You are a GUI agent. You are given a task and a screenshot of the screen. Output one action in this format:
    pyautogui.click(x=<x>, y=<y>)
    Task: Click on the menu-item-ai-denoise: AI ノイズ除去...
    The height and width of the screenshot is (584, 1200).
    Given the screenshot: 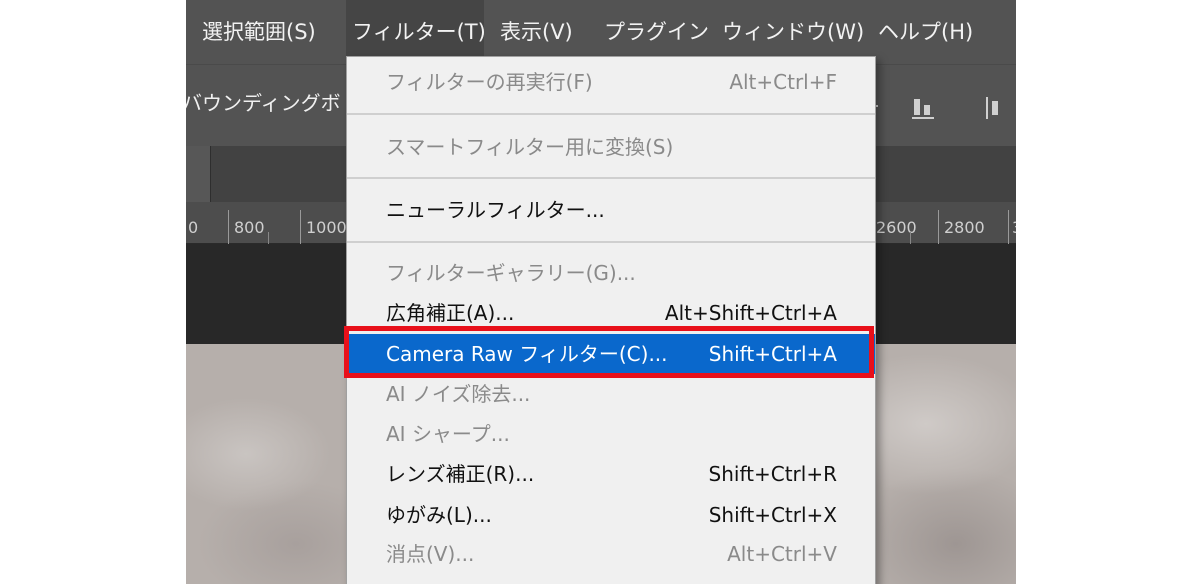 What is the action you would take?
    pyautogui.click(x=611, y=394)
    